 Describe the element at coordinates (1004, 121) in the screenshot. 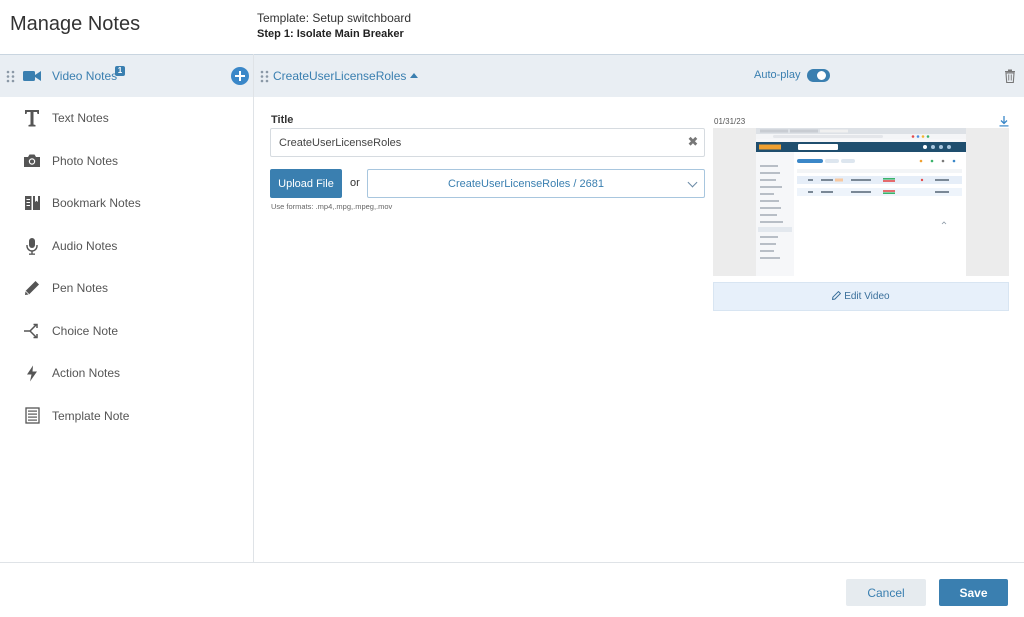

I see `download-icon` at that location.